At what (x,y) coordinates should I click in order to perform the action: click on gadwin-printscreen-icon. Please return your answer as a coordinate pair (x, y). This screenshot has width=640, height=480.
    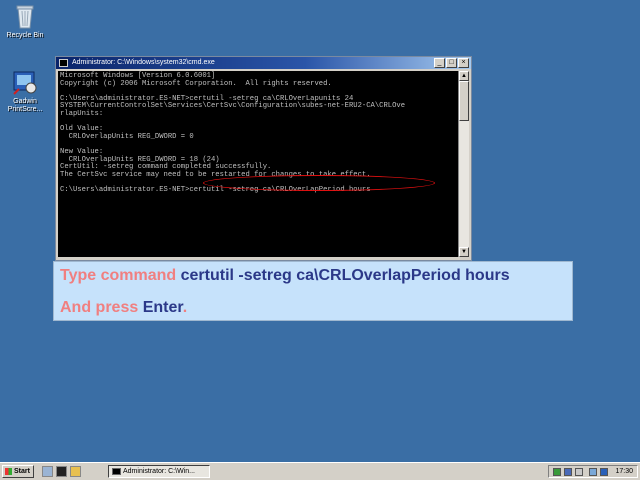
    Looking at the image, I should click on (25, 82).